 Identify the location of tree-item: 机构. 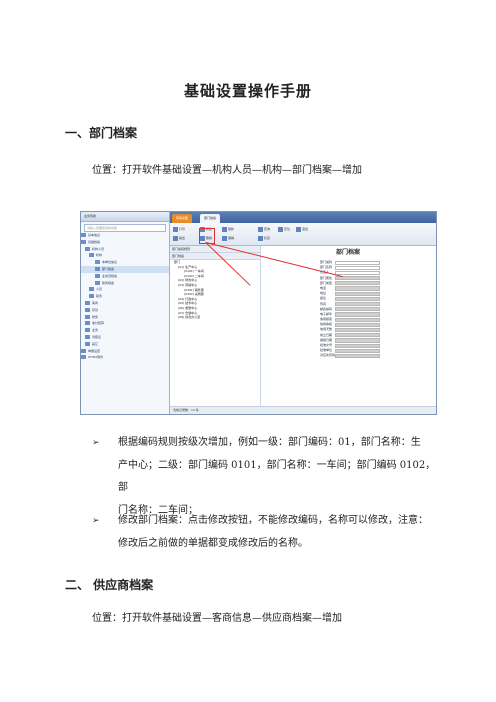
(125, 255).